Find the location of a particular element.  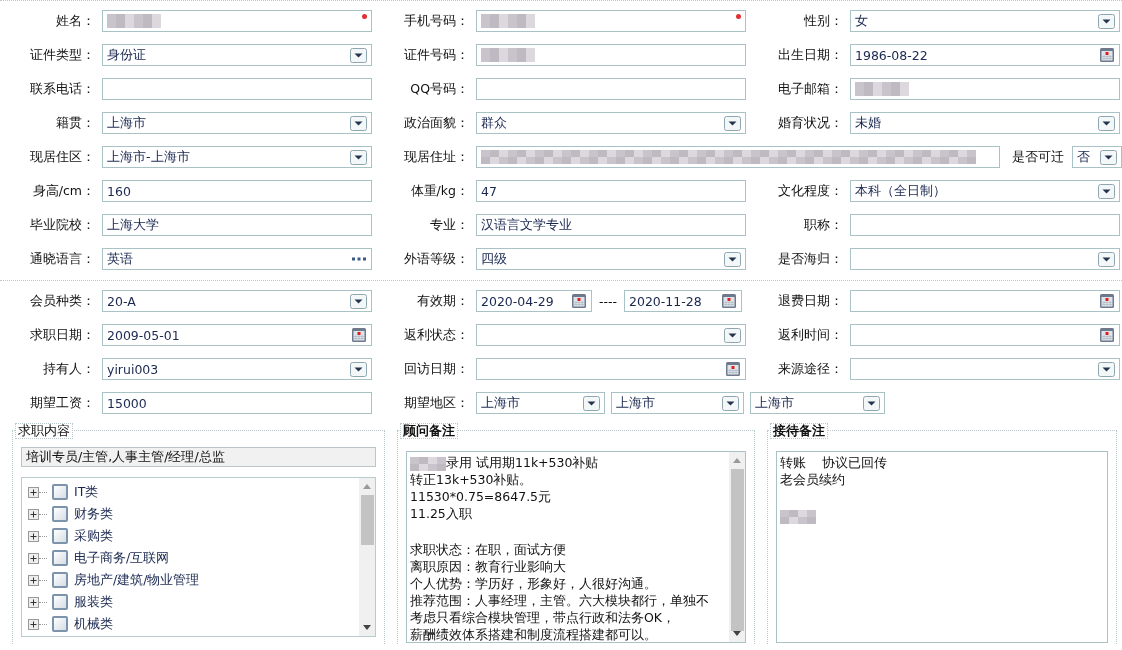

tree-item-label: 服装类 is located at coordinates (93, 602).